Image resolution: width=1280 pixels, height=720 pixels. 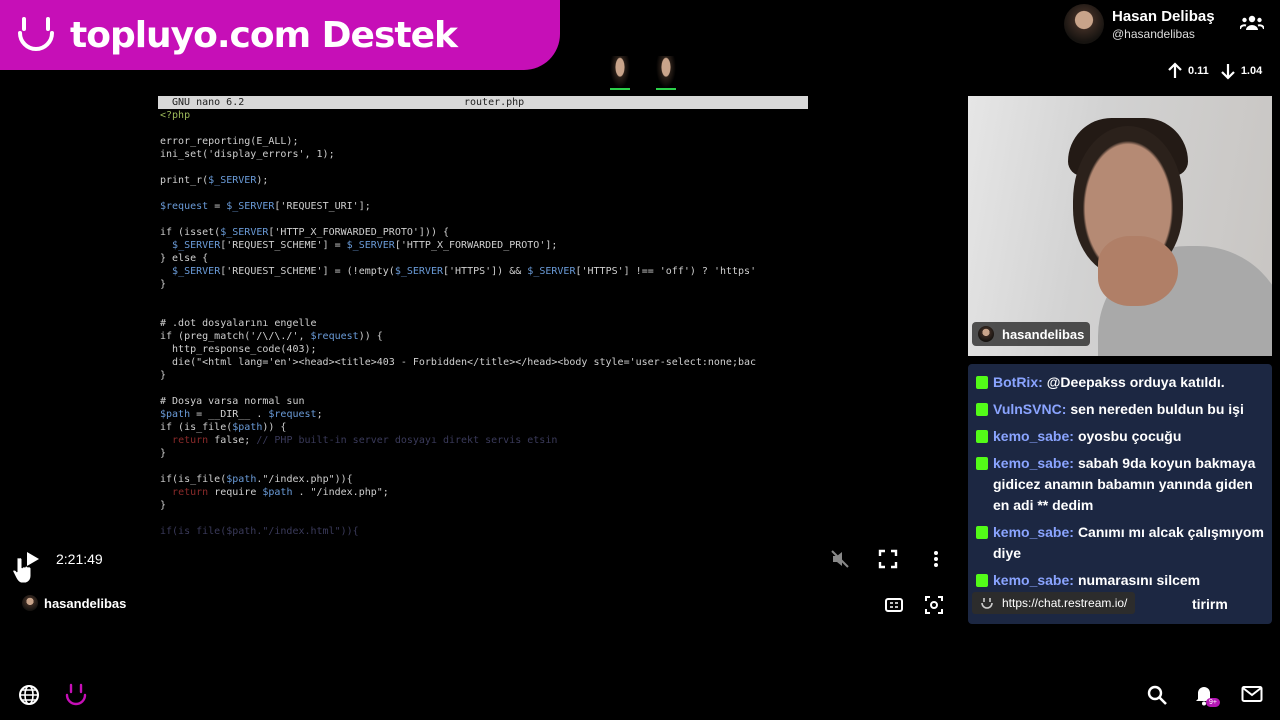 What do you see at coordinates (1043, 334) in the screenshot?
I see `webcam-label-name: hasandelibas` at bounding box center [1043, 334].